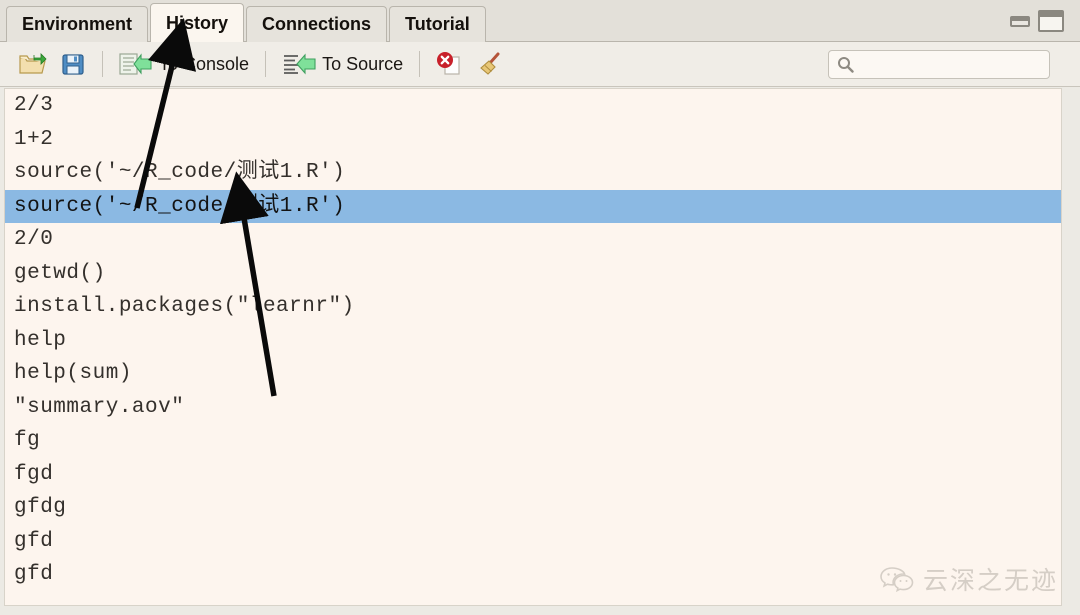 The image size is (1080, 615). I want to click on tab-tutorial-label: Tutorial, so click(437, 24).